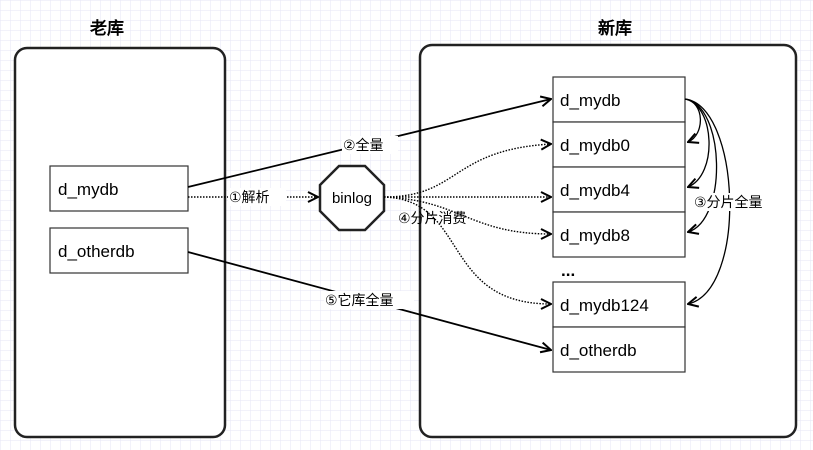 Image resolution: width=813 pixels, height=450 pixels. What do you see at coordinates (352, 198) in the screenshot?
I see `binlog-label: binlog` at bounding box center [352, 198].